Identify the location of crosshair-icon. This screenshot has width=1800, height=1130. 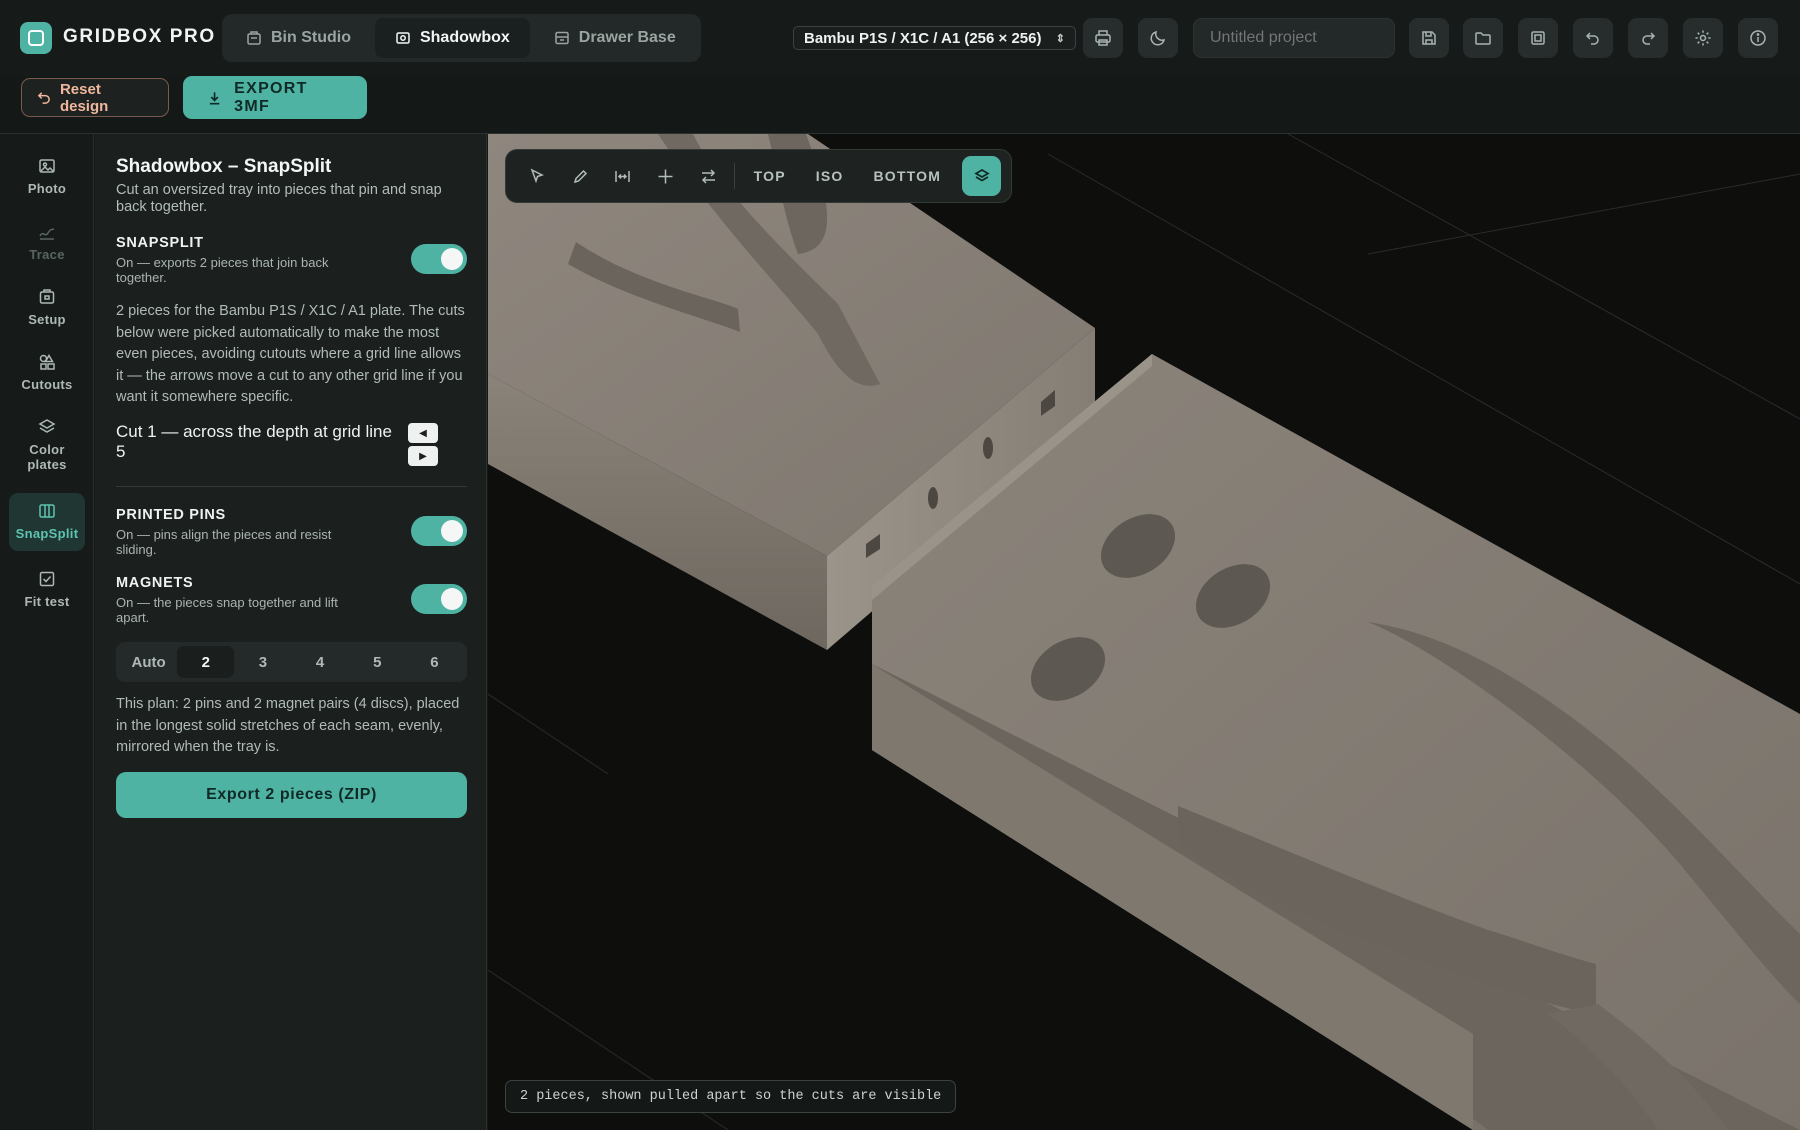
(665, 176).